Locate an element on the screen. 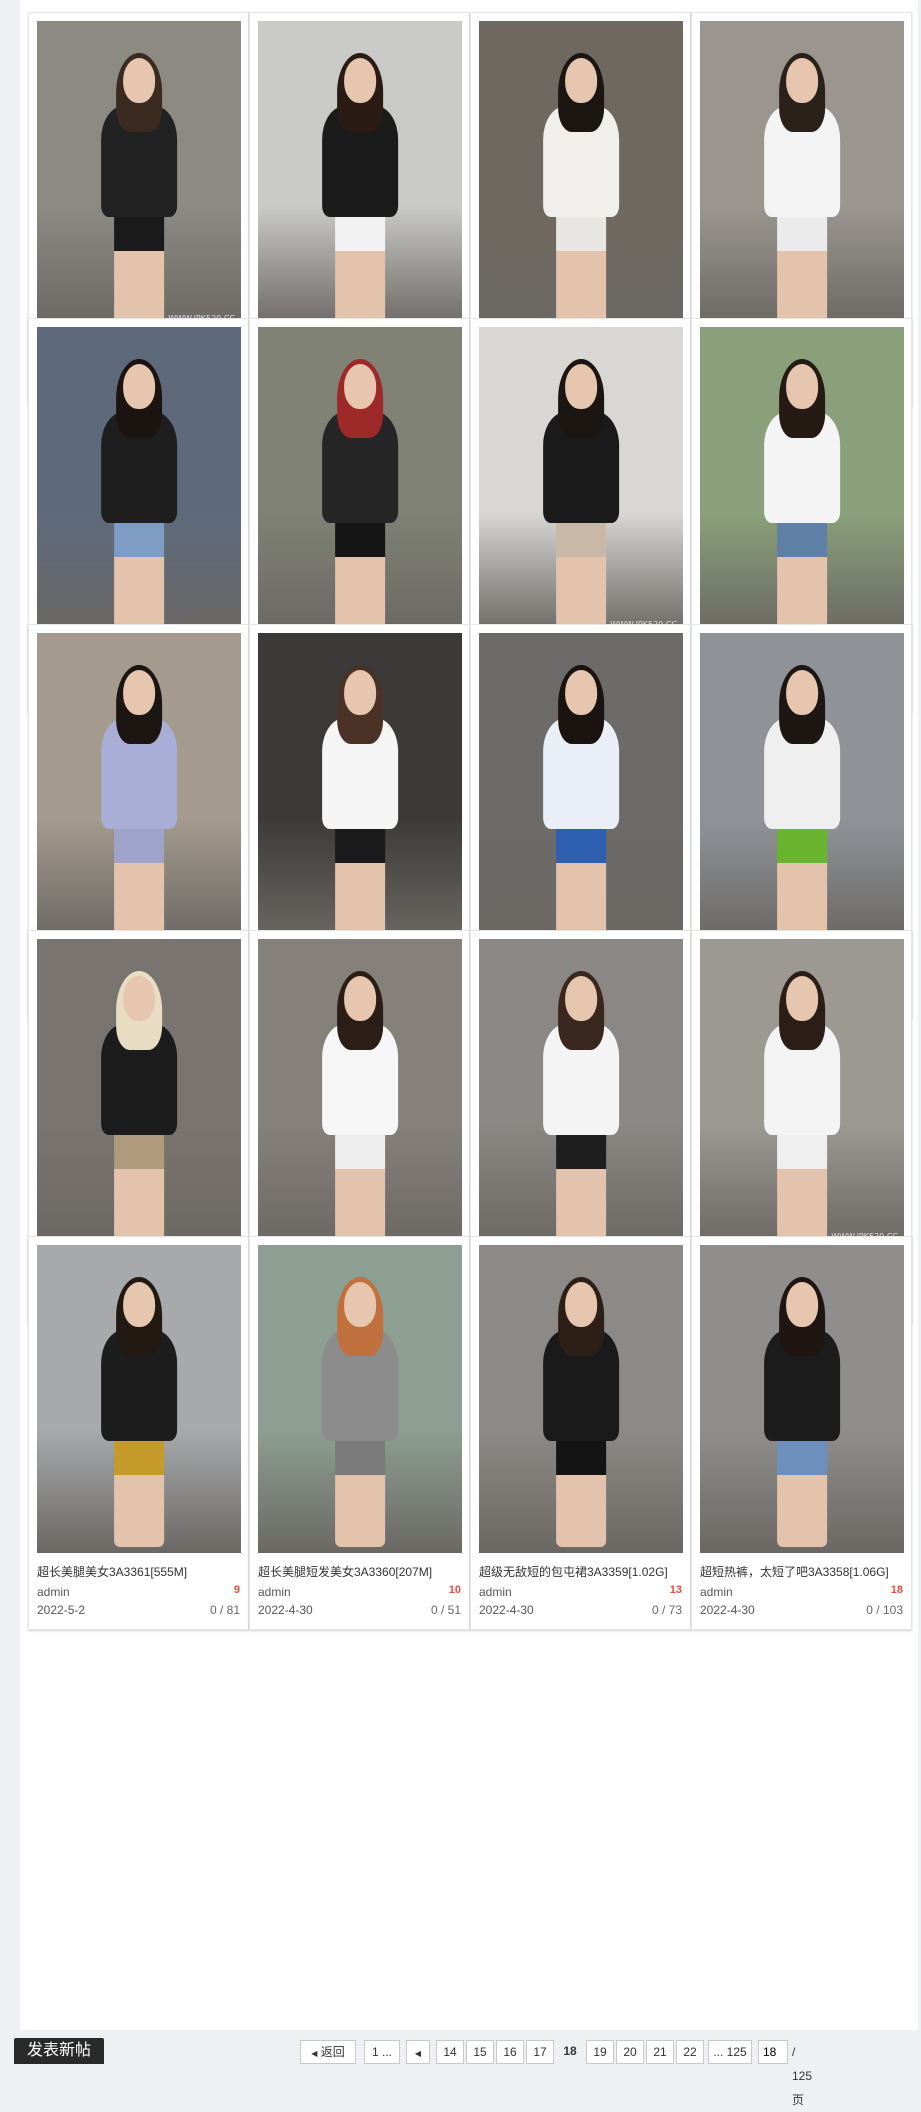 The height and width of the screenshot is (2112, 921). chevron-left-icon: ◀ is located at coordinates (418, 2053).